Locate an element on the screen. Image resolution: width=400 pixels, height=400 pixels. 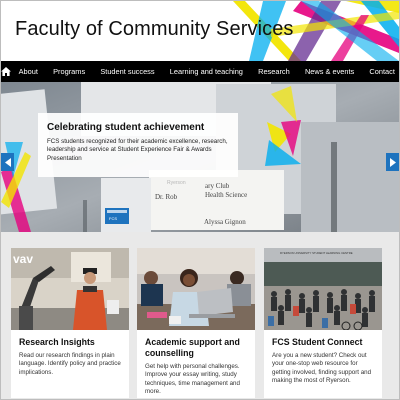
certificate-overlay: FCS is located at coordinates (113, 218).